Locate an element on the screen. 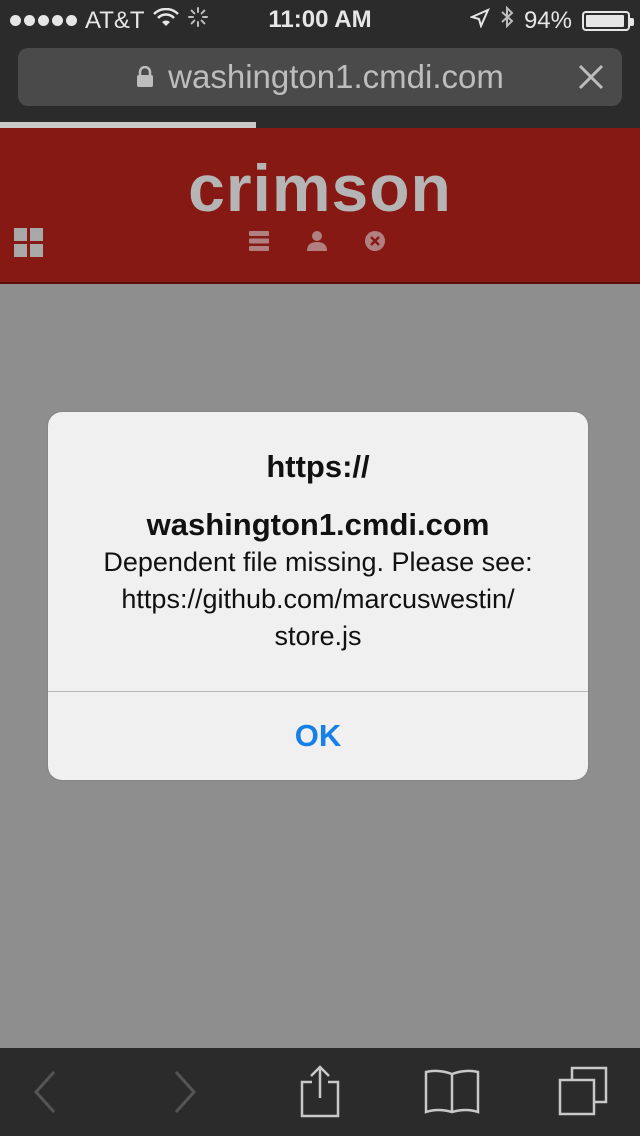 This screenshot has width=640, height=1136. header-nav is located at coordinates (317, 243).